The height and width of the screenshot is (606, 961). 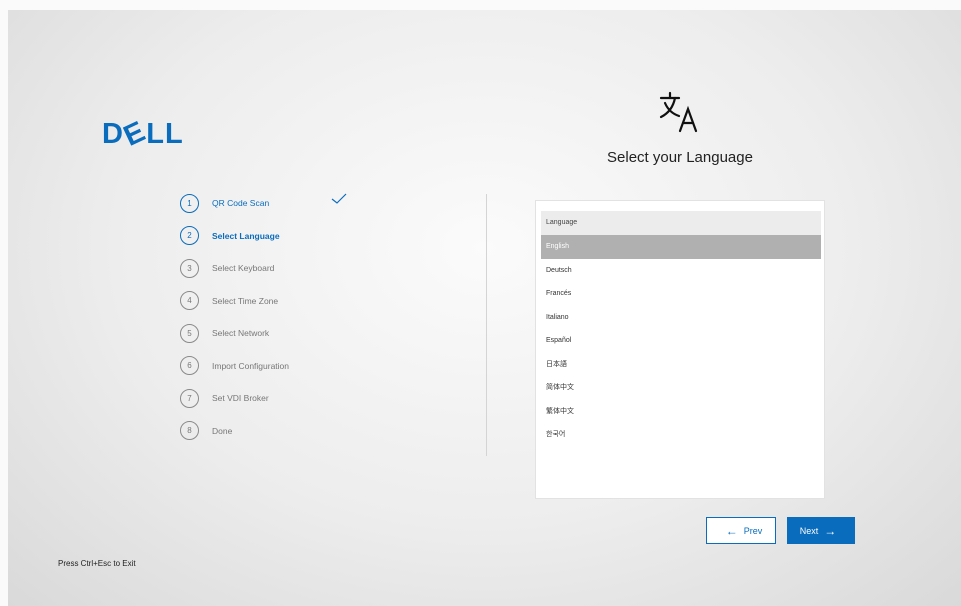 What do you see at coordinates (830, 530) in the screenshot?
I see `arrow-right-icon: →` at bounding box center [830, 530].